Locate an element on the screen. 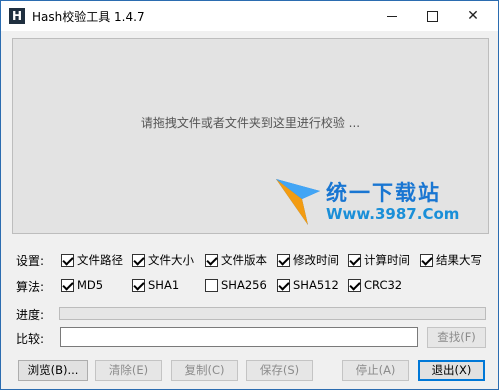 Image resolution: width=499 pixels, height=390 pixels. algorithm-checkbox-4: SHA512 is located at coordinates (308, 285).